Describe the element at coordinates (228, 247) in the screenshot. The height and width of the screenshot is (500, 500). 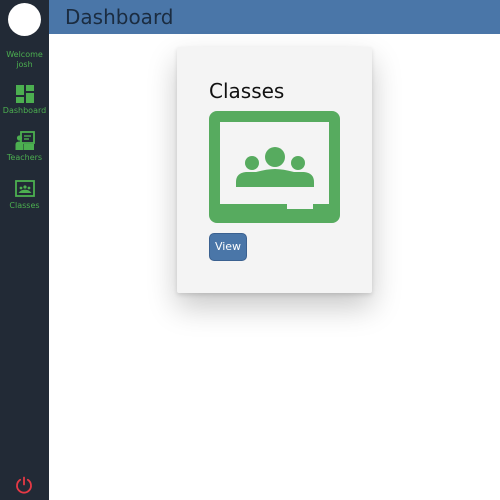
I see `view-button: View` at that location.